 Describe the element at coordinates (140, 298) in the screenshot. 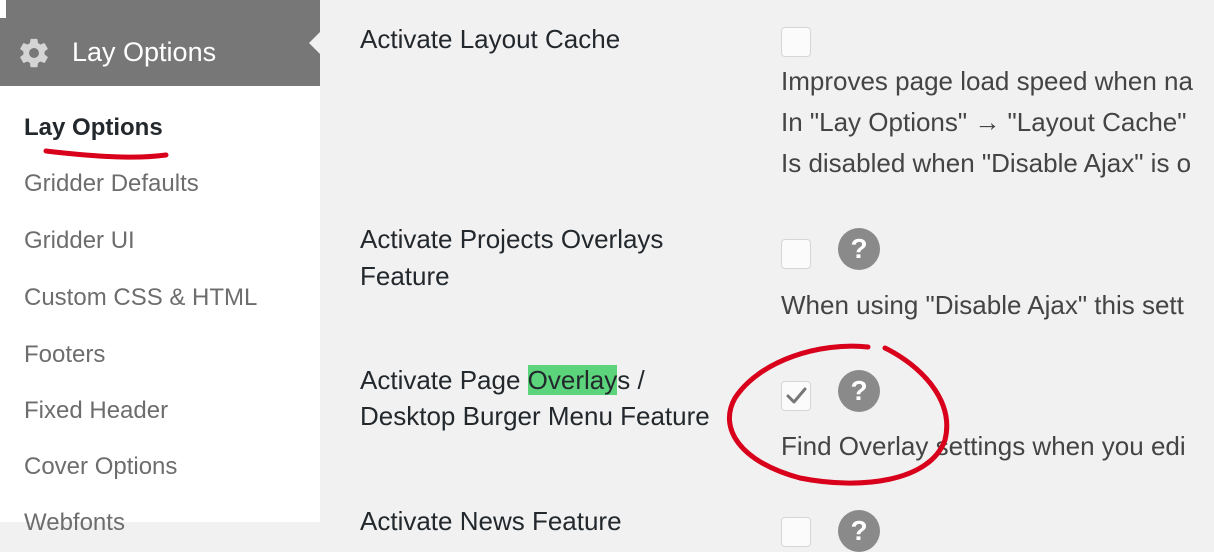

I see `sidebar-item-custom-css-html: Custom CSS & HTML` at that location.